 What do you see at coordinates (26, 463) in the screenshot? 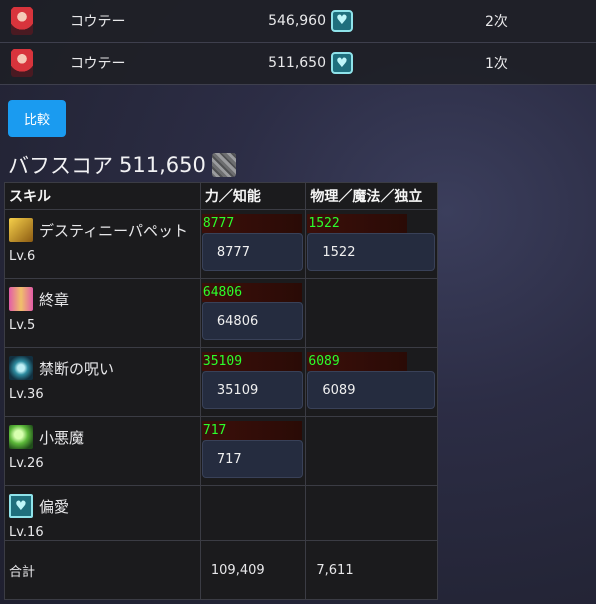
I see `skill-level: Lv.26` at bounding box center [26, 463].